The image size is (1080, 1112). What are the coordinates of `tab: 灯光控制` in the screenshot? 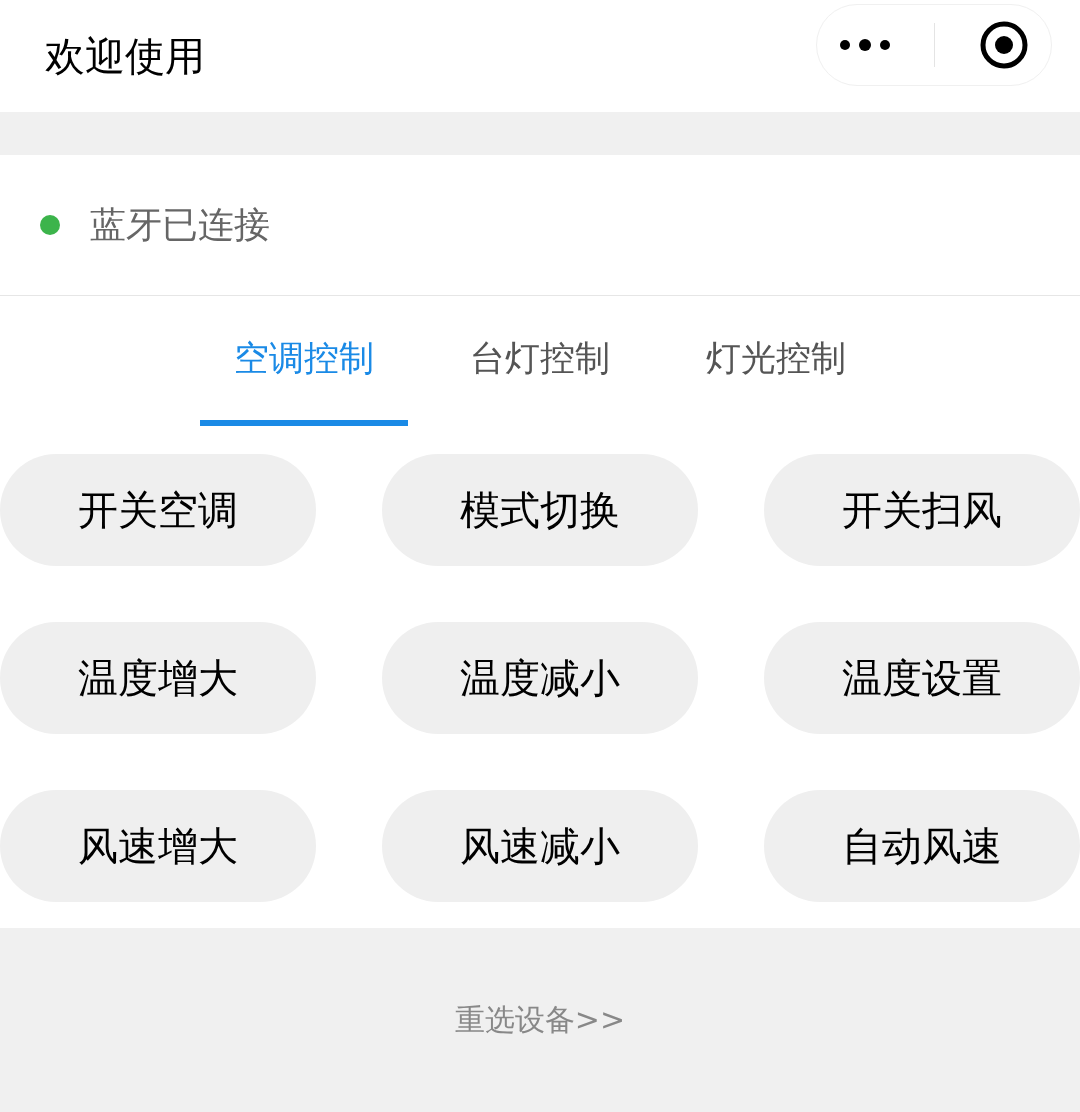 It's located at (776, 361).